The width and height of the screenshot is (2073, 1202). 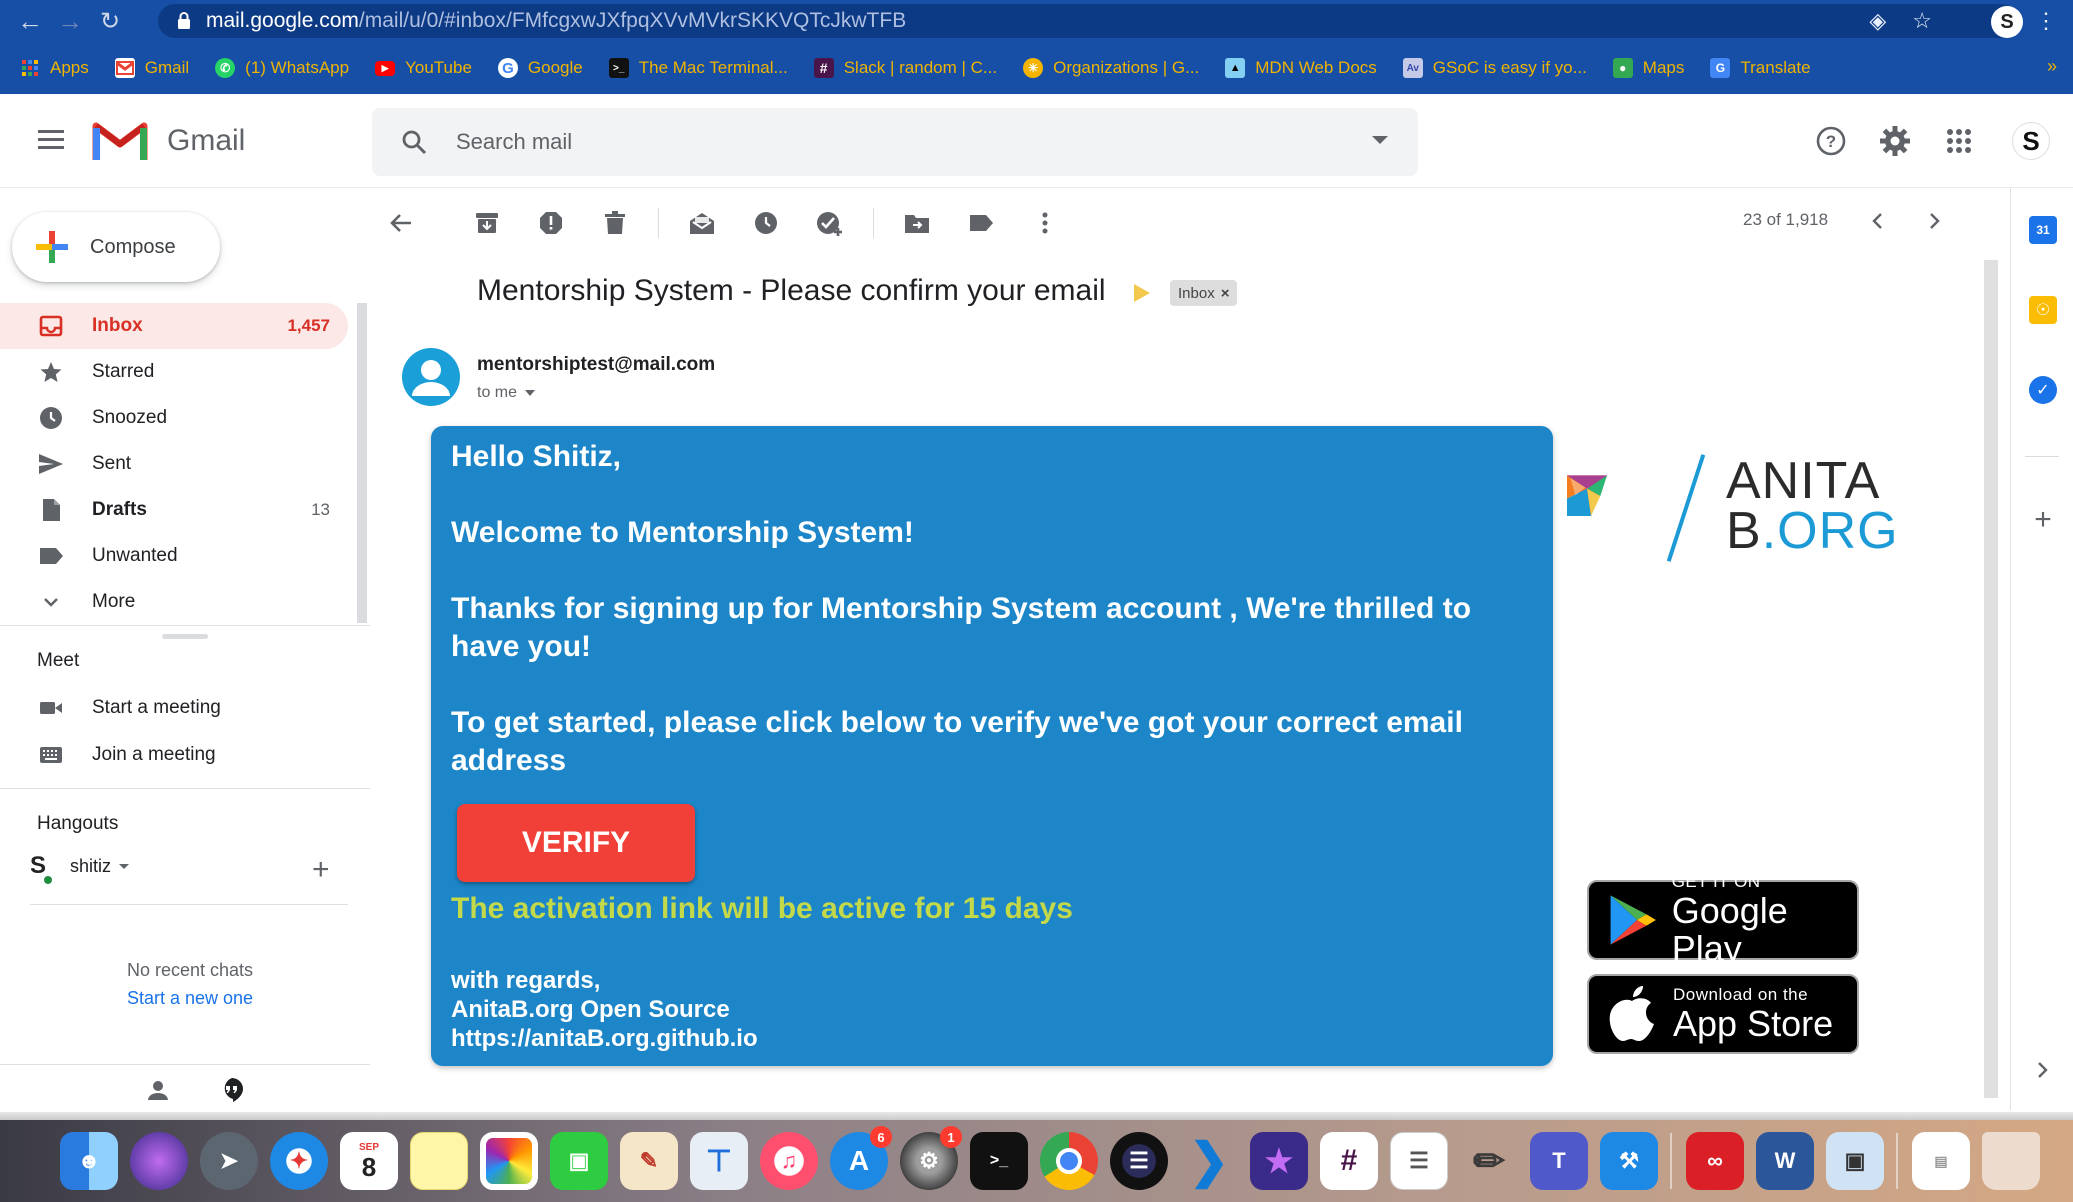 What do you see at coordinates (1935, 221) in the screenshot?
I see `older-chevron-right-icon` at bounding box center [1935, 221].